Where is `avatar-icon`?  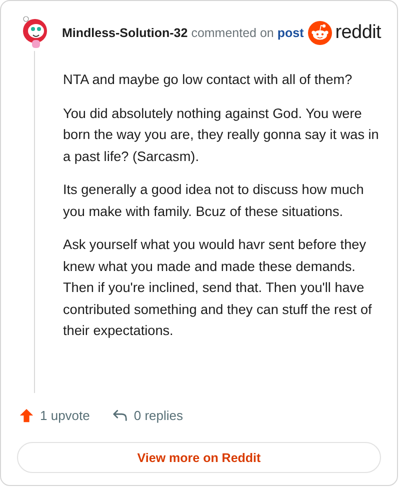
avatar-icon is located at coordinates (35, 33).